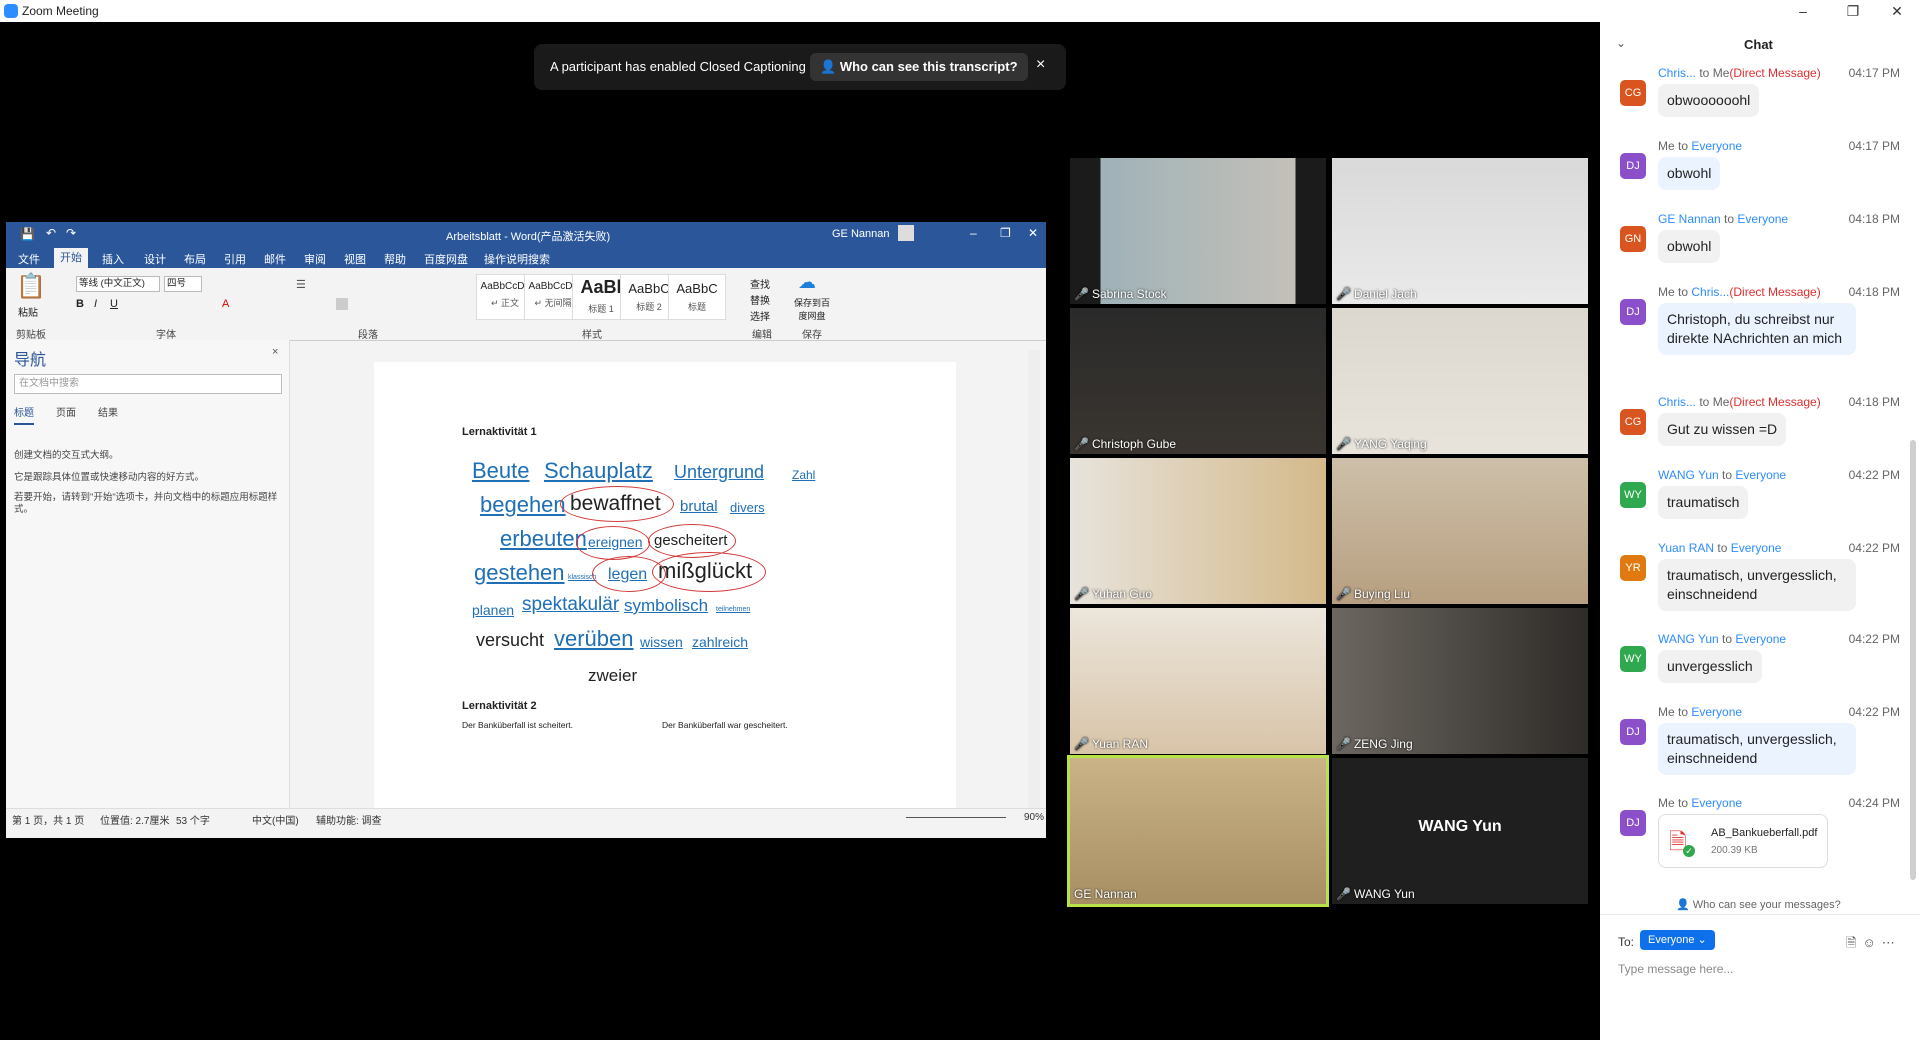  Describe the element at coordinates (1005, 233) in the screenshot. I see `word-restore-icon: ❐` at that location.